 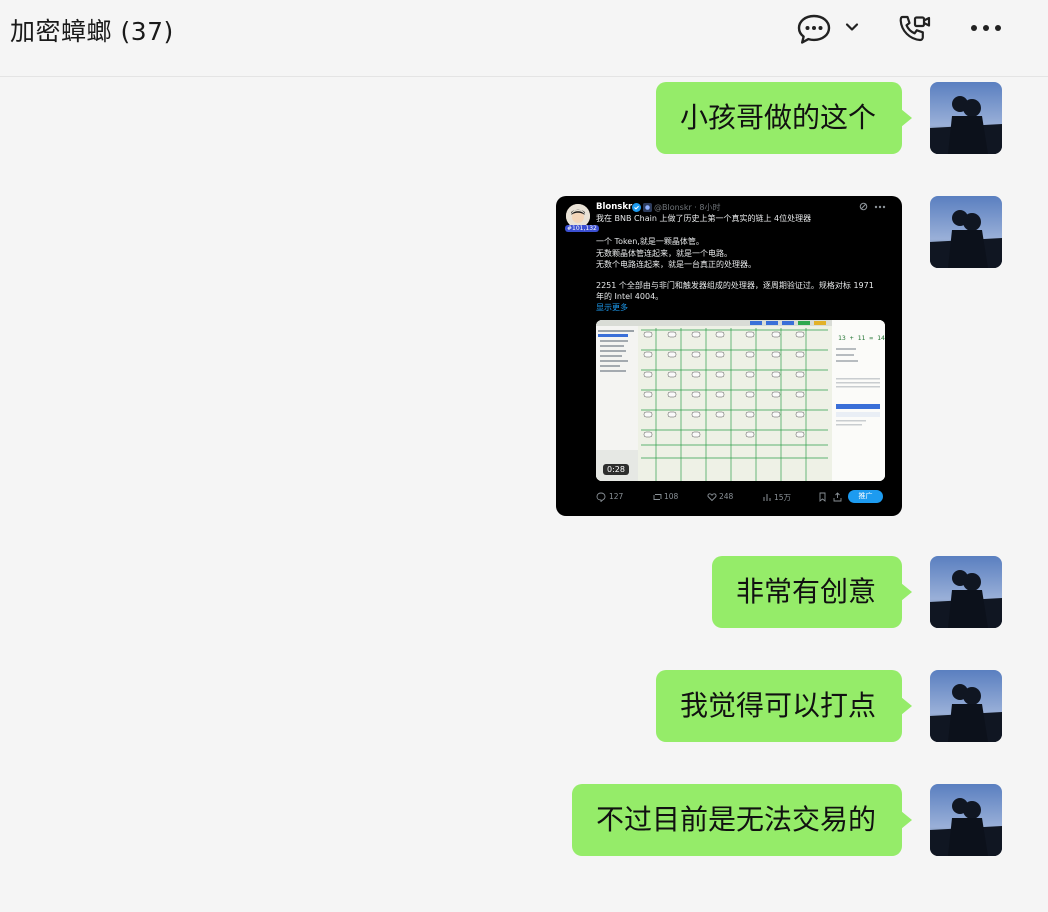 What do you see at coordinates (742, 820) in the screenshot?
I see `message-bubble: 不过目前是无法交易的` at bounding box center [742, 820].